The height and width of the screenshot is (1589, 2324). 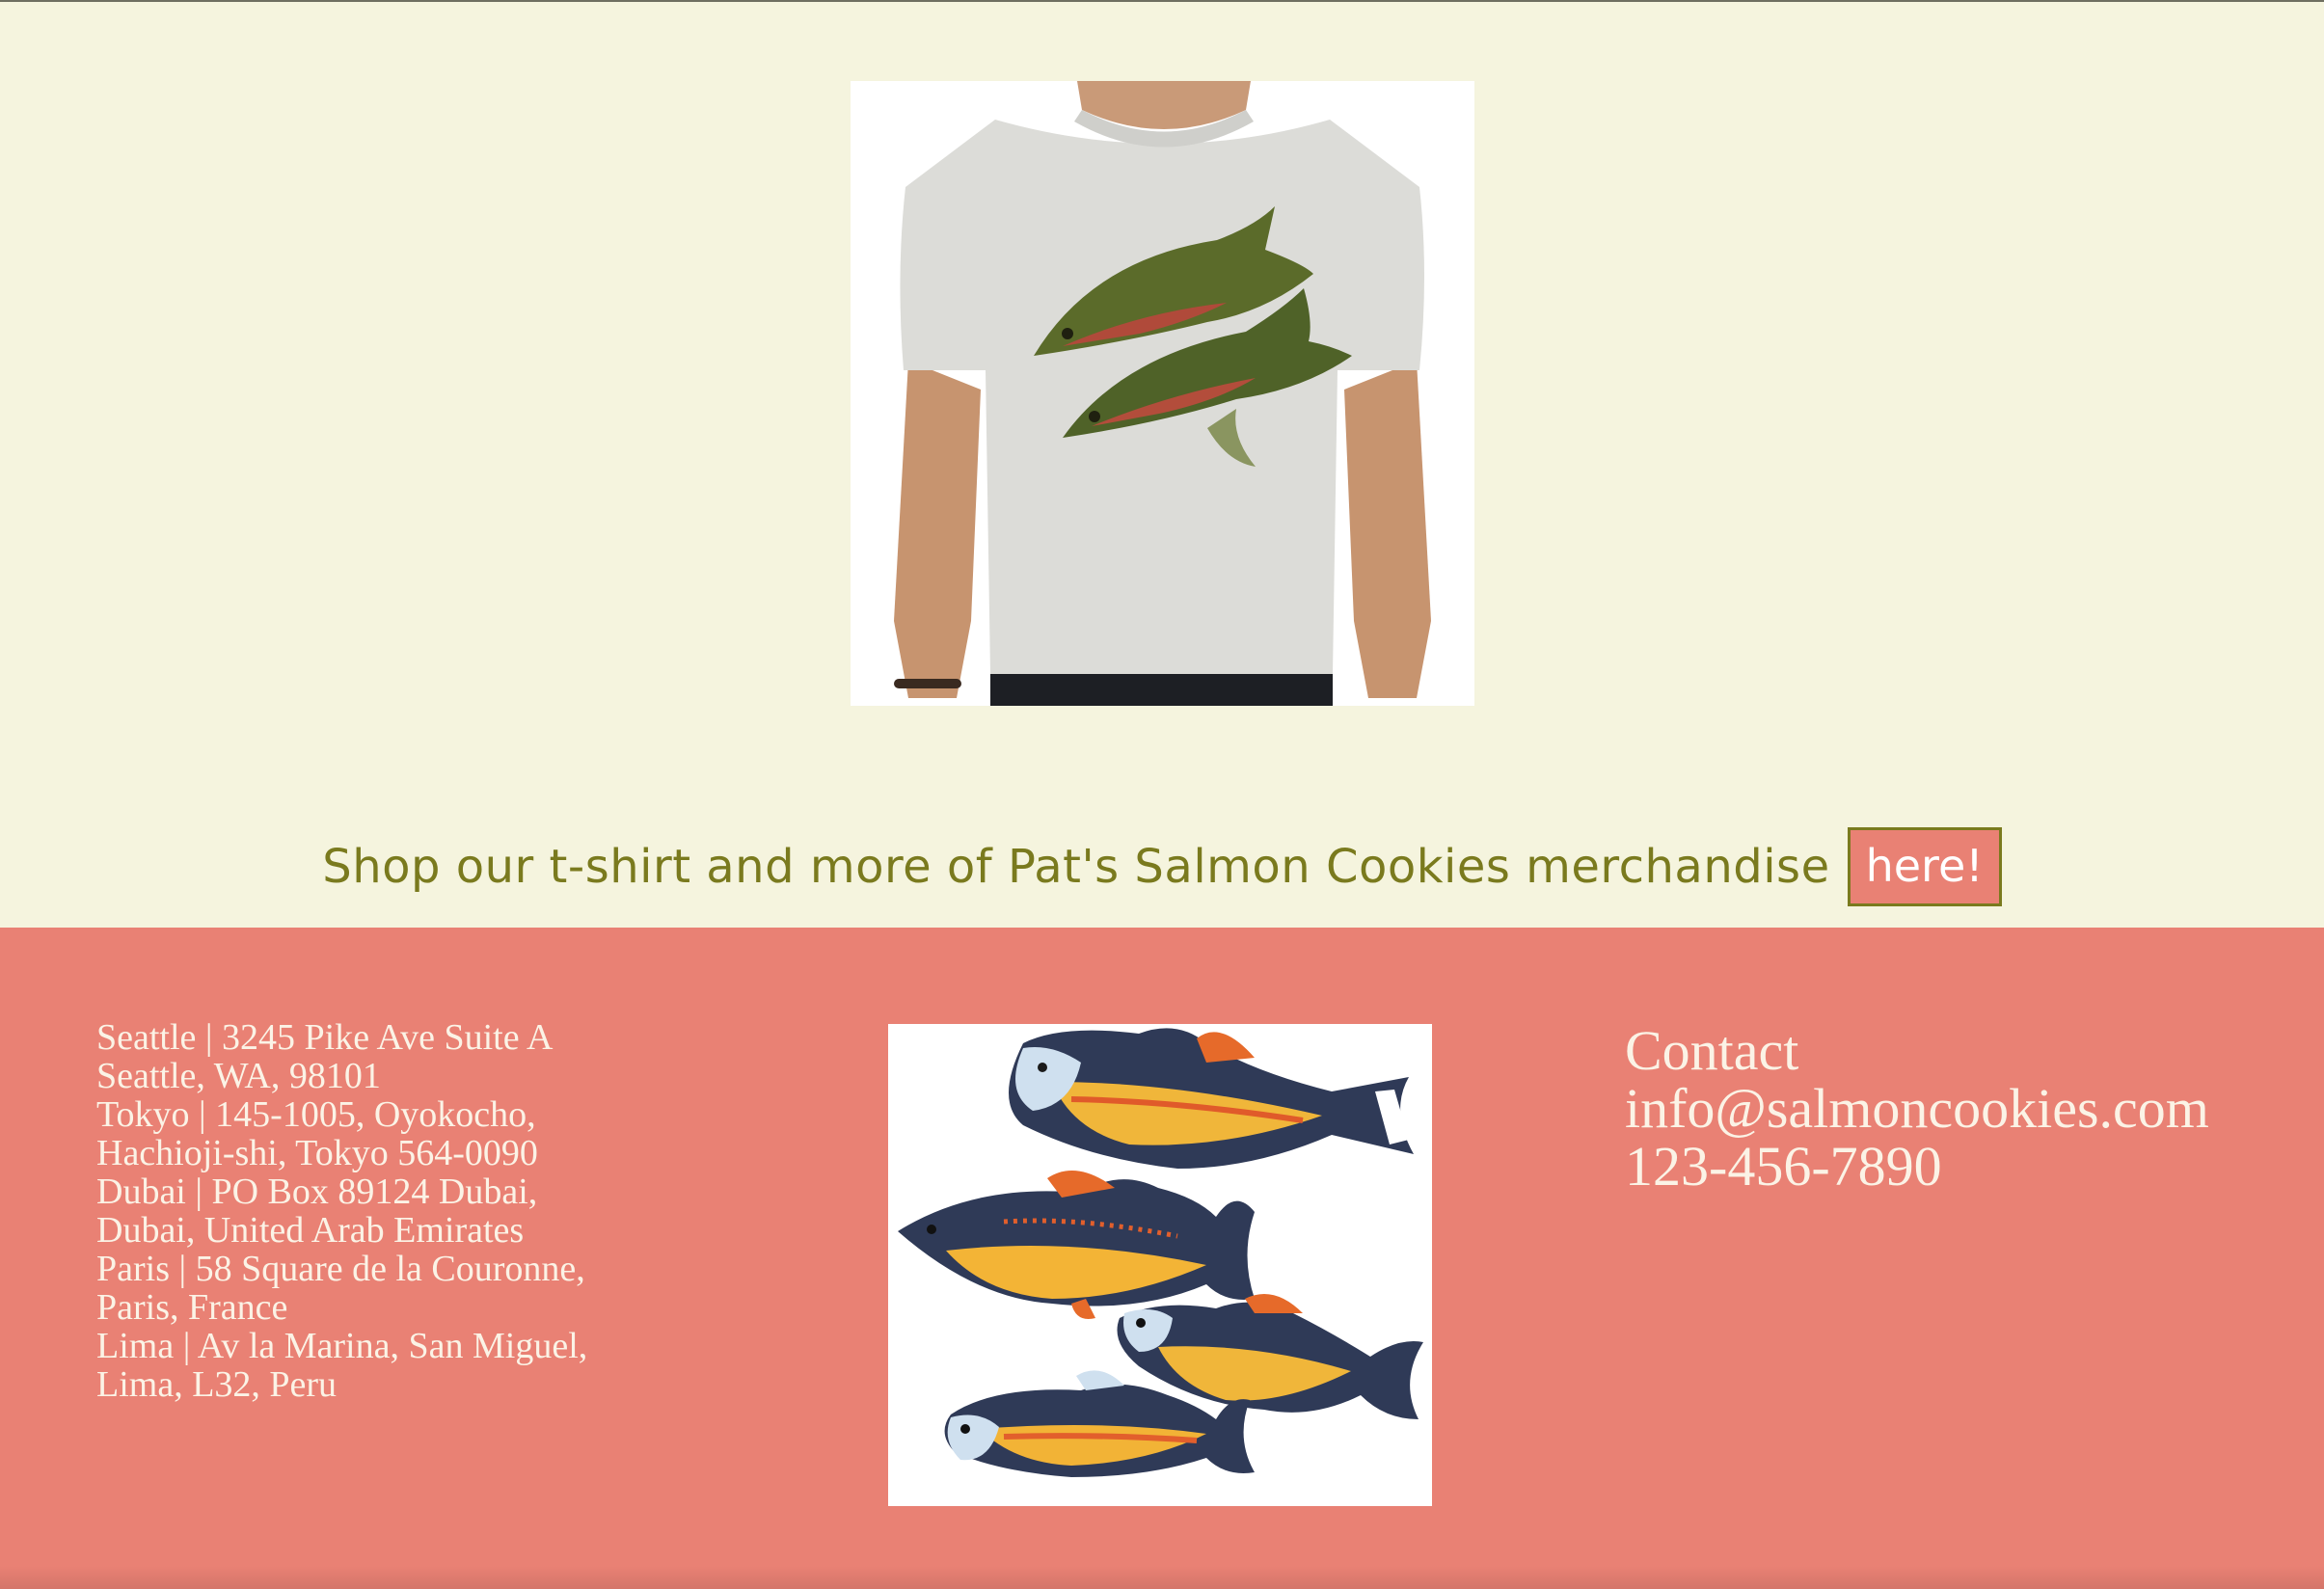 I want to click on location-line: Seattle, WA, 98101, so click(x=238, y=1076).